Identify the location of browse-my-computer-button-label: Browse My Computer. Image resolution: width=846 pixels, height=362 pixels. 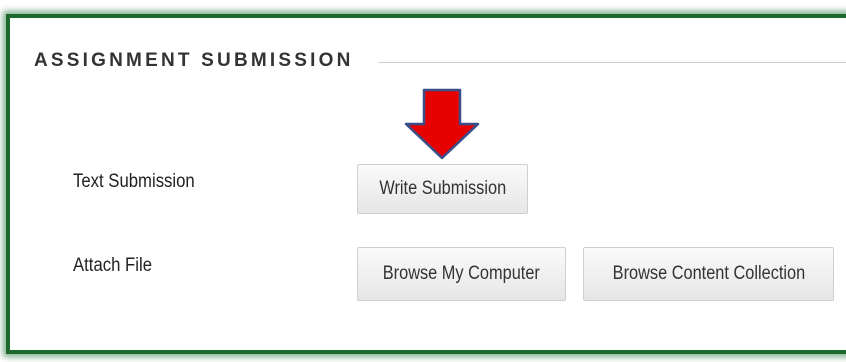
(461, 273).